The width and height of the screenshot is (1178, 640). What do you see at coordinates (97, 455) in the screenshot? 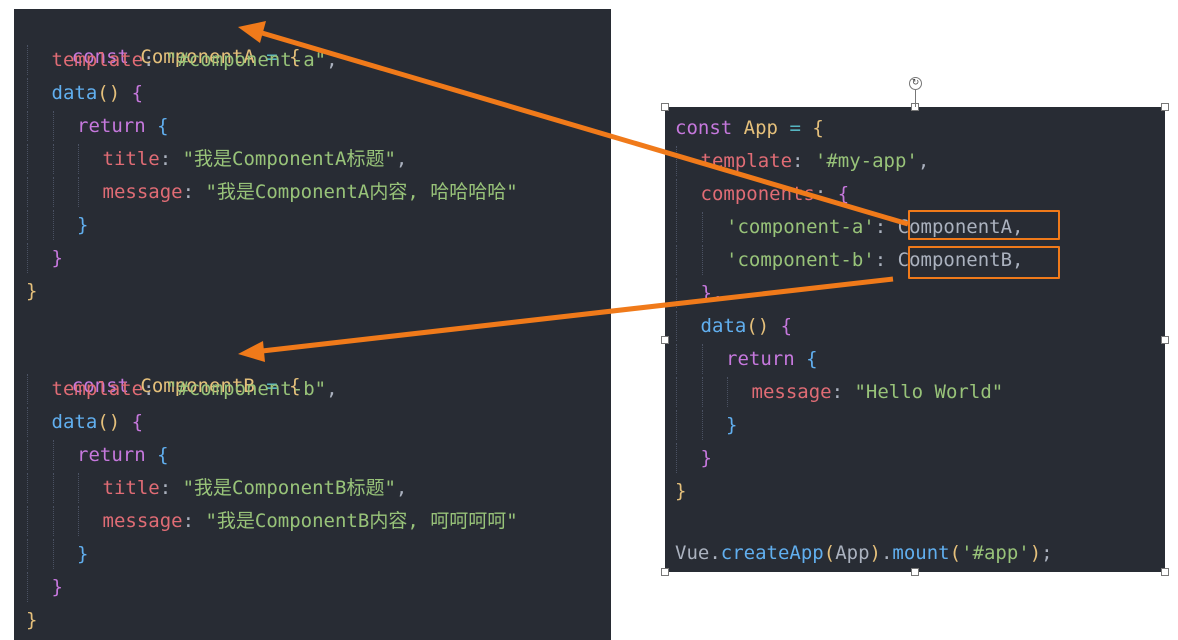
I see `code-line: return {` at bounding box center [97, 455].